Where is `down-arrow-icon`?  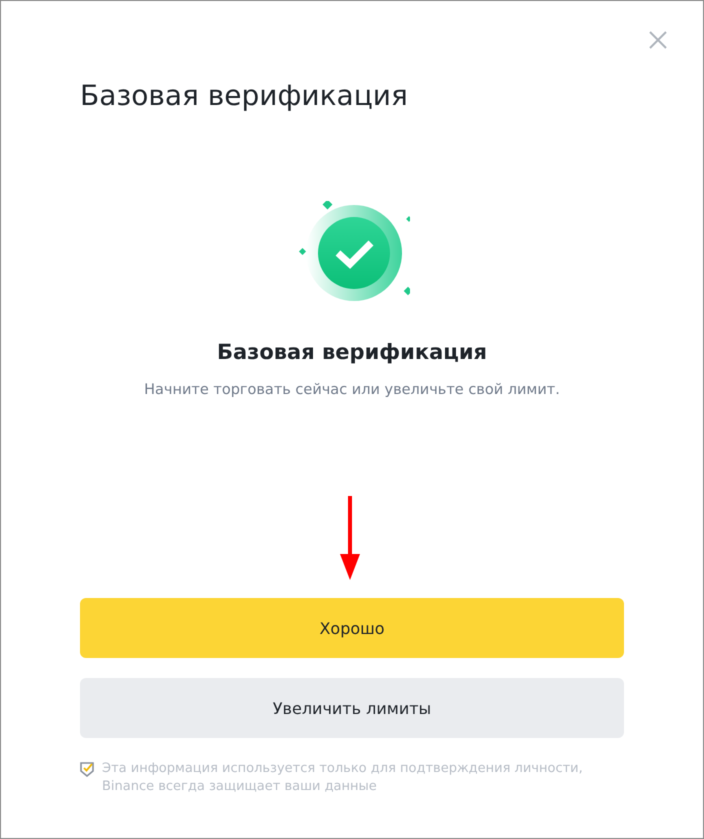
down-arrow-icon is located at coordinates (350, 538).